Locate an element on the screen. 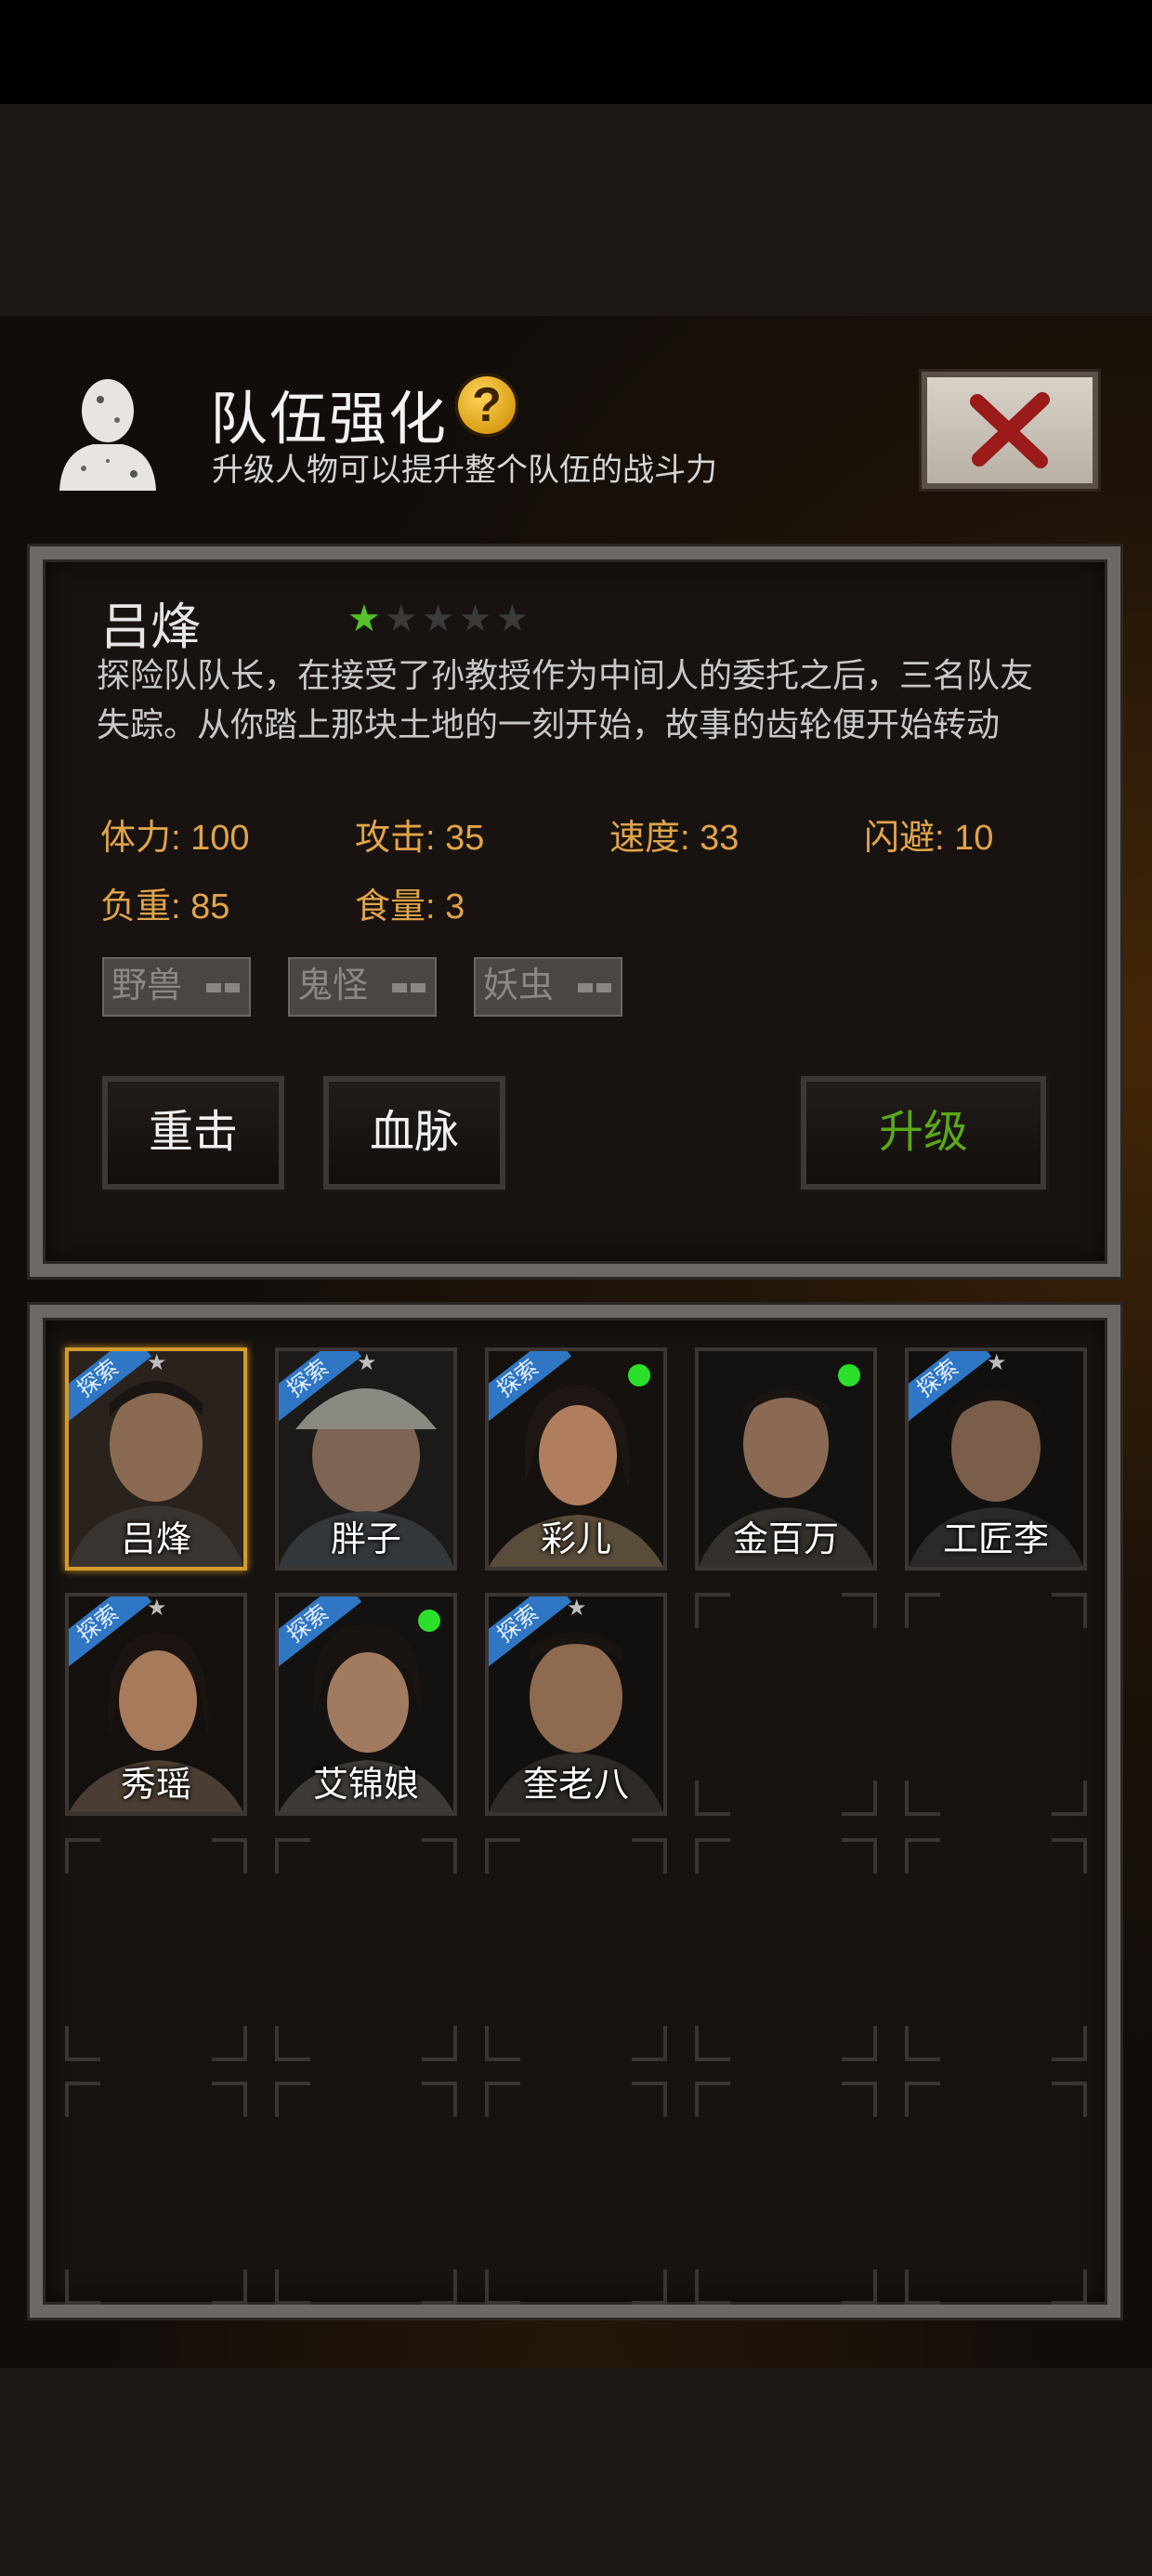  roster-card-aijinniang: 探索 艾锦娘 is located at coordinates (366, 1704).